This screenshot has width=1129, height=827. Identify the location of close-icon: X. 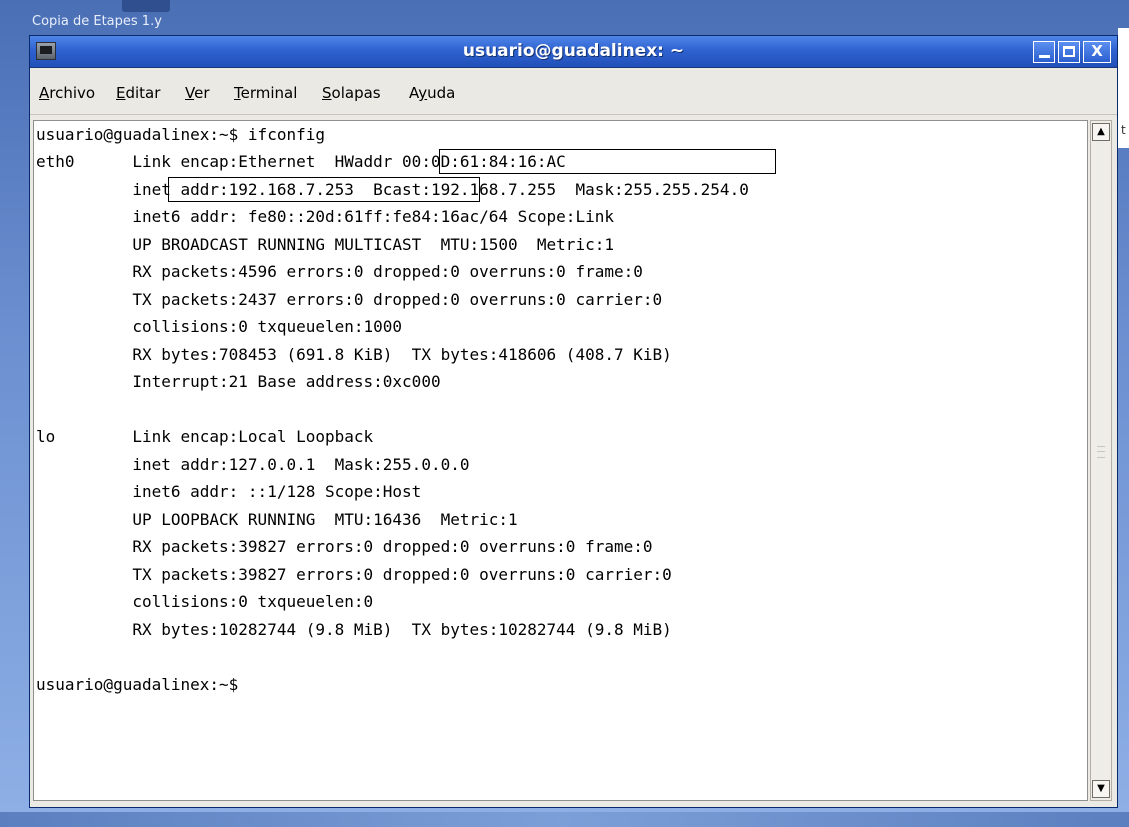
(1097, 51).